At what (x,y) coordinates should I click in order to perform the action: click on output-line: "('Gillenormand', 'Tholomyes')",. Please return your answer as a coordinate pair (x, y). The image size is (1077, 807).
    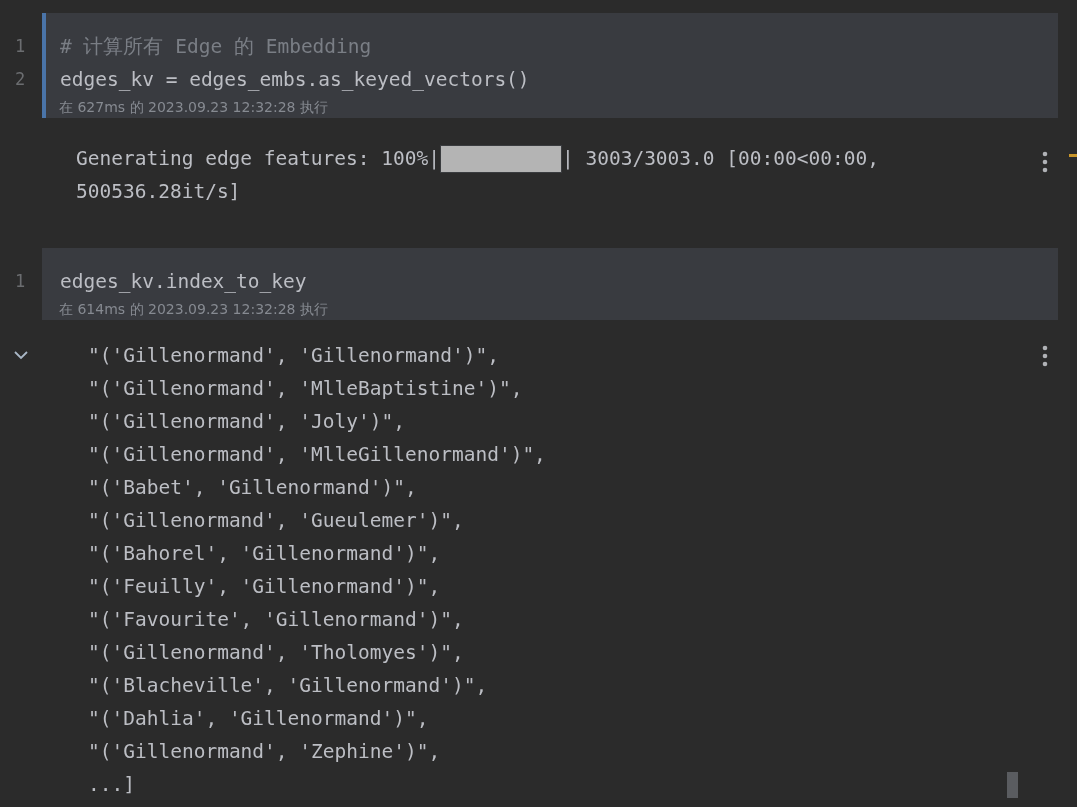
    Looking at the image, I should click on (276, 653).